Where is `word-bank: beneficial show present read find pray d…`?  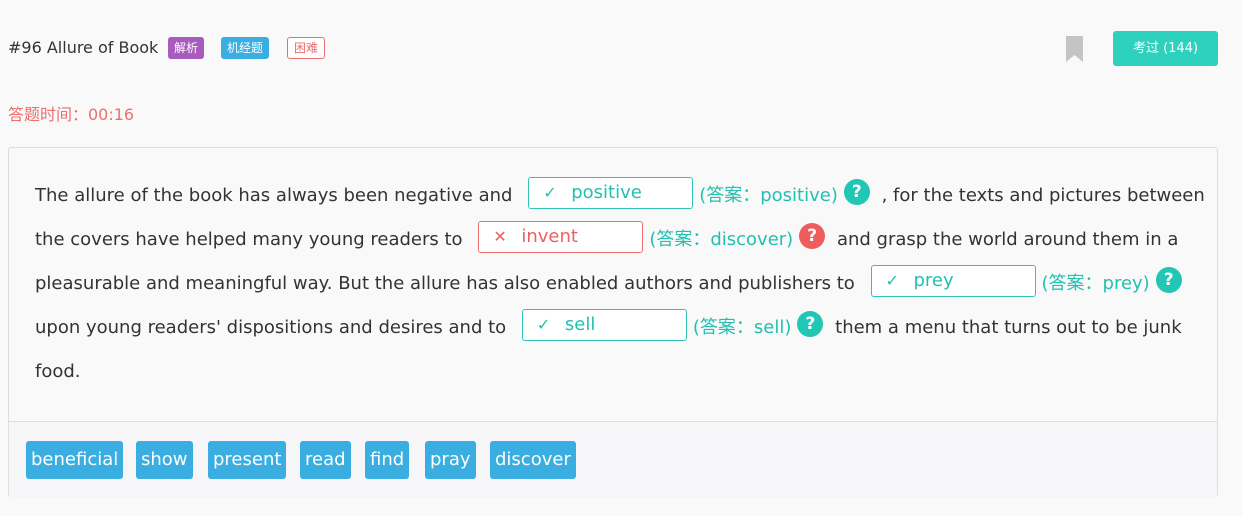 word-bank: beneficial show present read find pray d… is located at coordinates (613, 459).